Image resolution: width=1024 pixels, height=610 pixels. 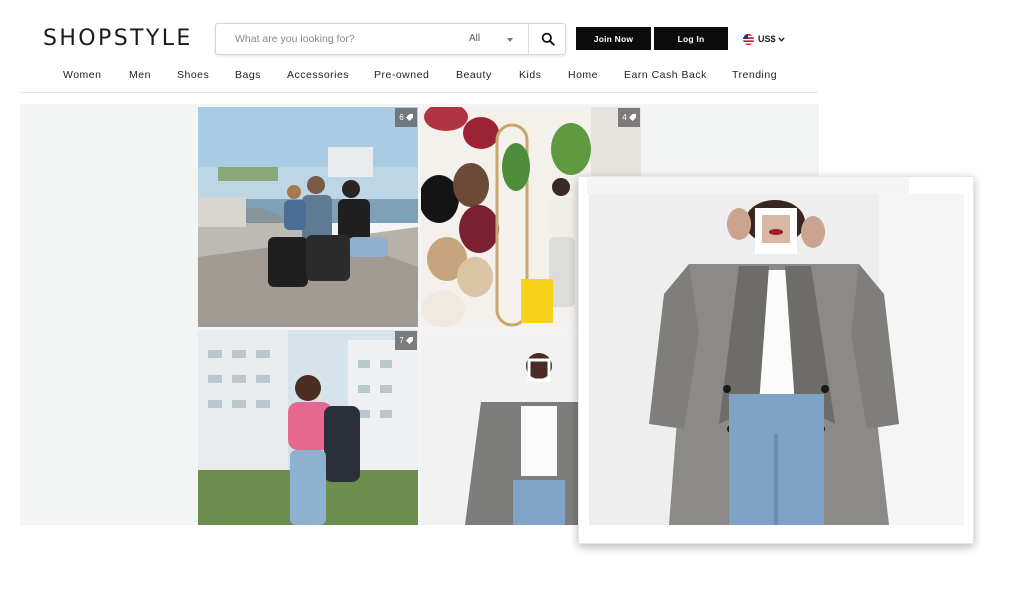 I want to click on tag-count: 7, so click(x=401, y=340).